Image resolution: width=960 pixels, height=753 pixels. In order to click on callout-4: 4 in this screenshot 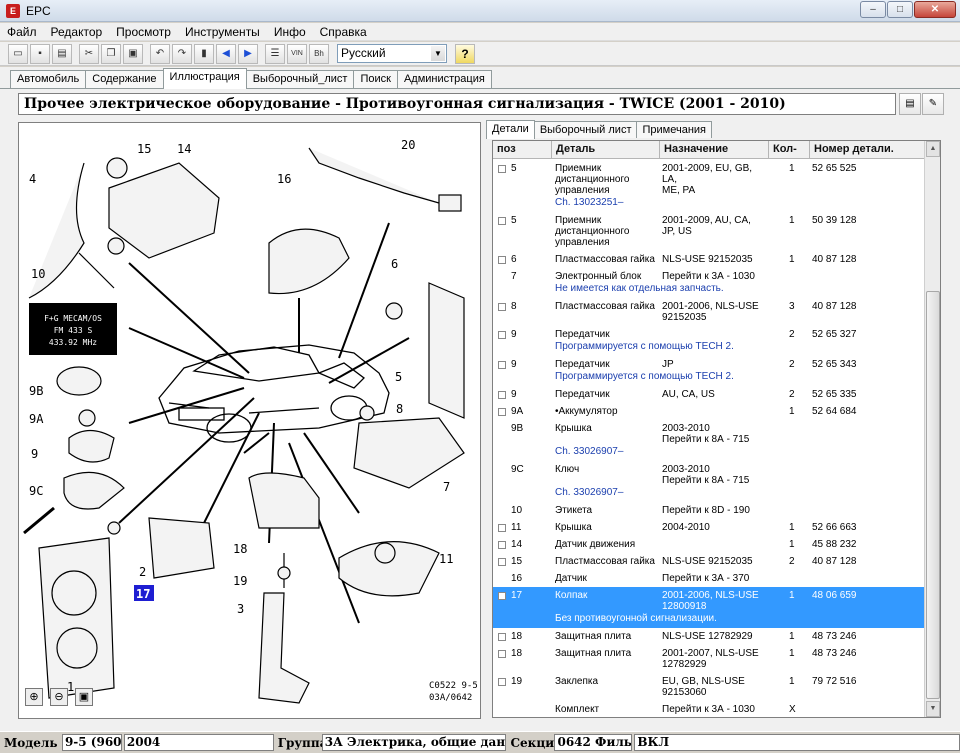, I will do `click(32, 179)`.